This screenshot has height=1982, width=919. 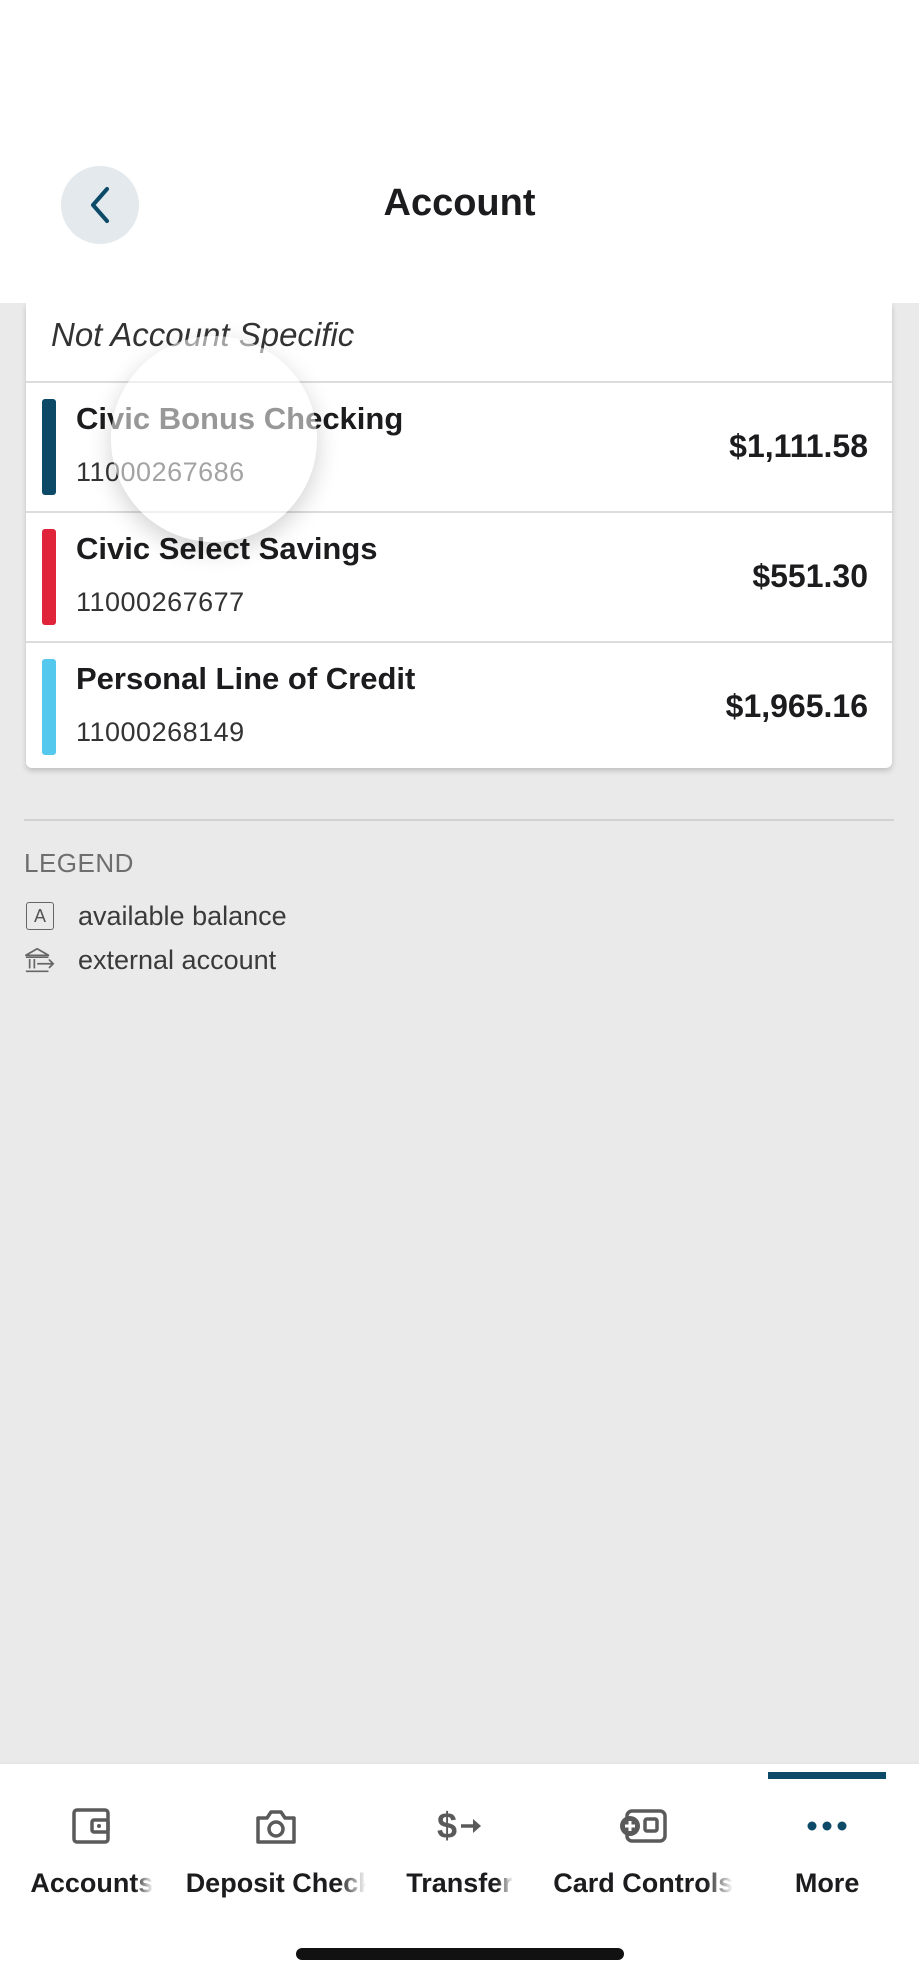 I want to click on wallet-icon, so click(x=92, y=1826).